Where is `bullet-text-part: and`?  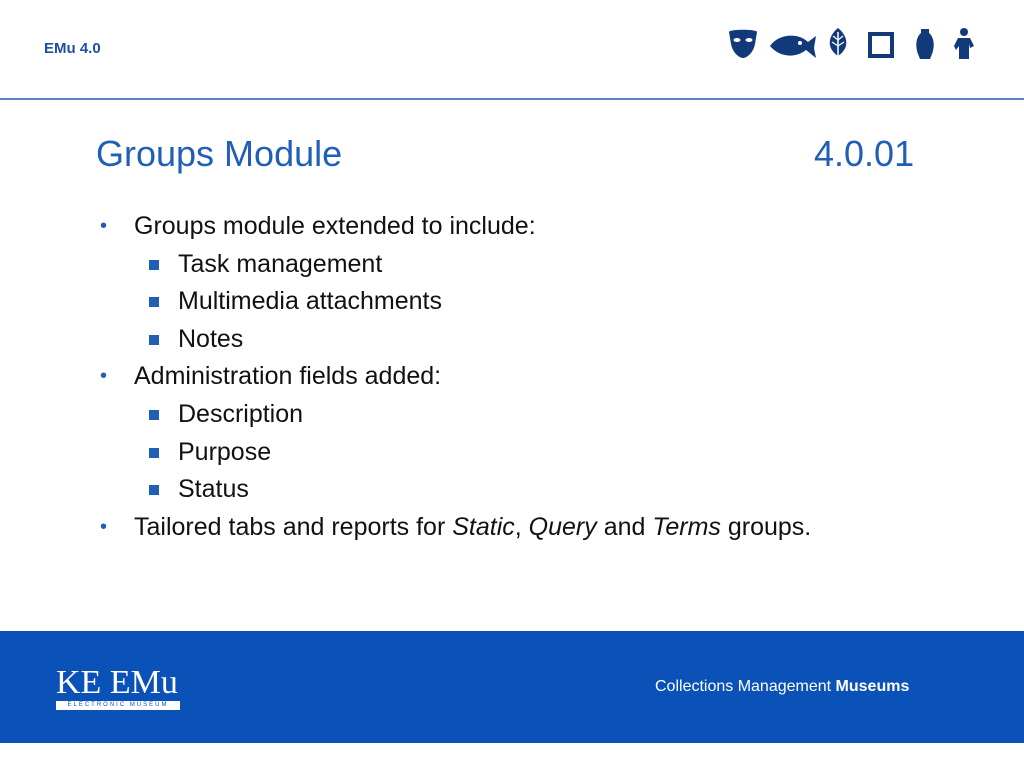
bullet-text-part: and is located at coordinates (624, 526).